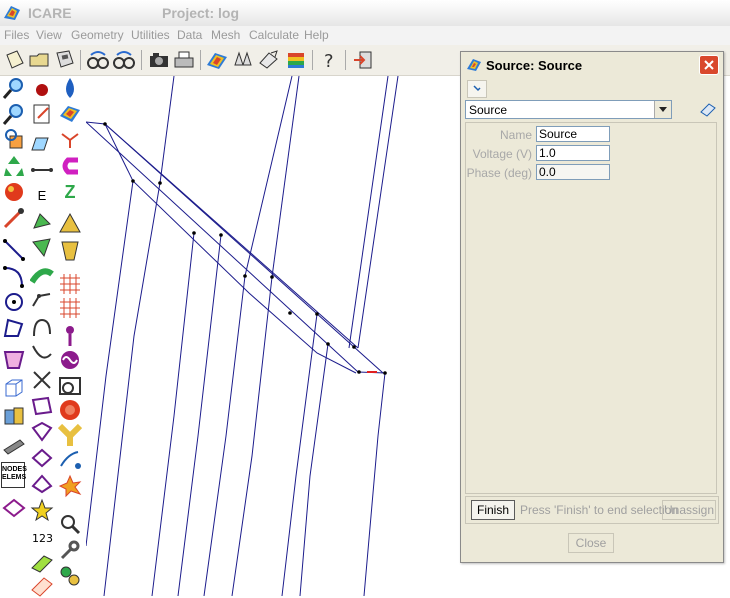 This screenshot has width=730, height=598. What do you see at coordinates (70, 308) in the screenshot?
I see `grid-mesh-alt-icon` at bounding box center [70, 308].